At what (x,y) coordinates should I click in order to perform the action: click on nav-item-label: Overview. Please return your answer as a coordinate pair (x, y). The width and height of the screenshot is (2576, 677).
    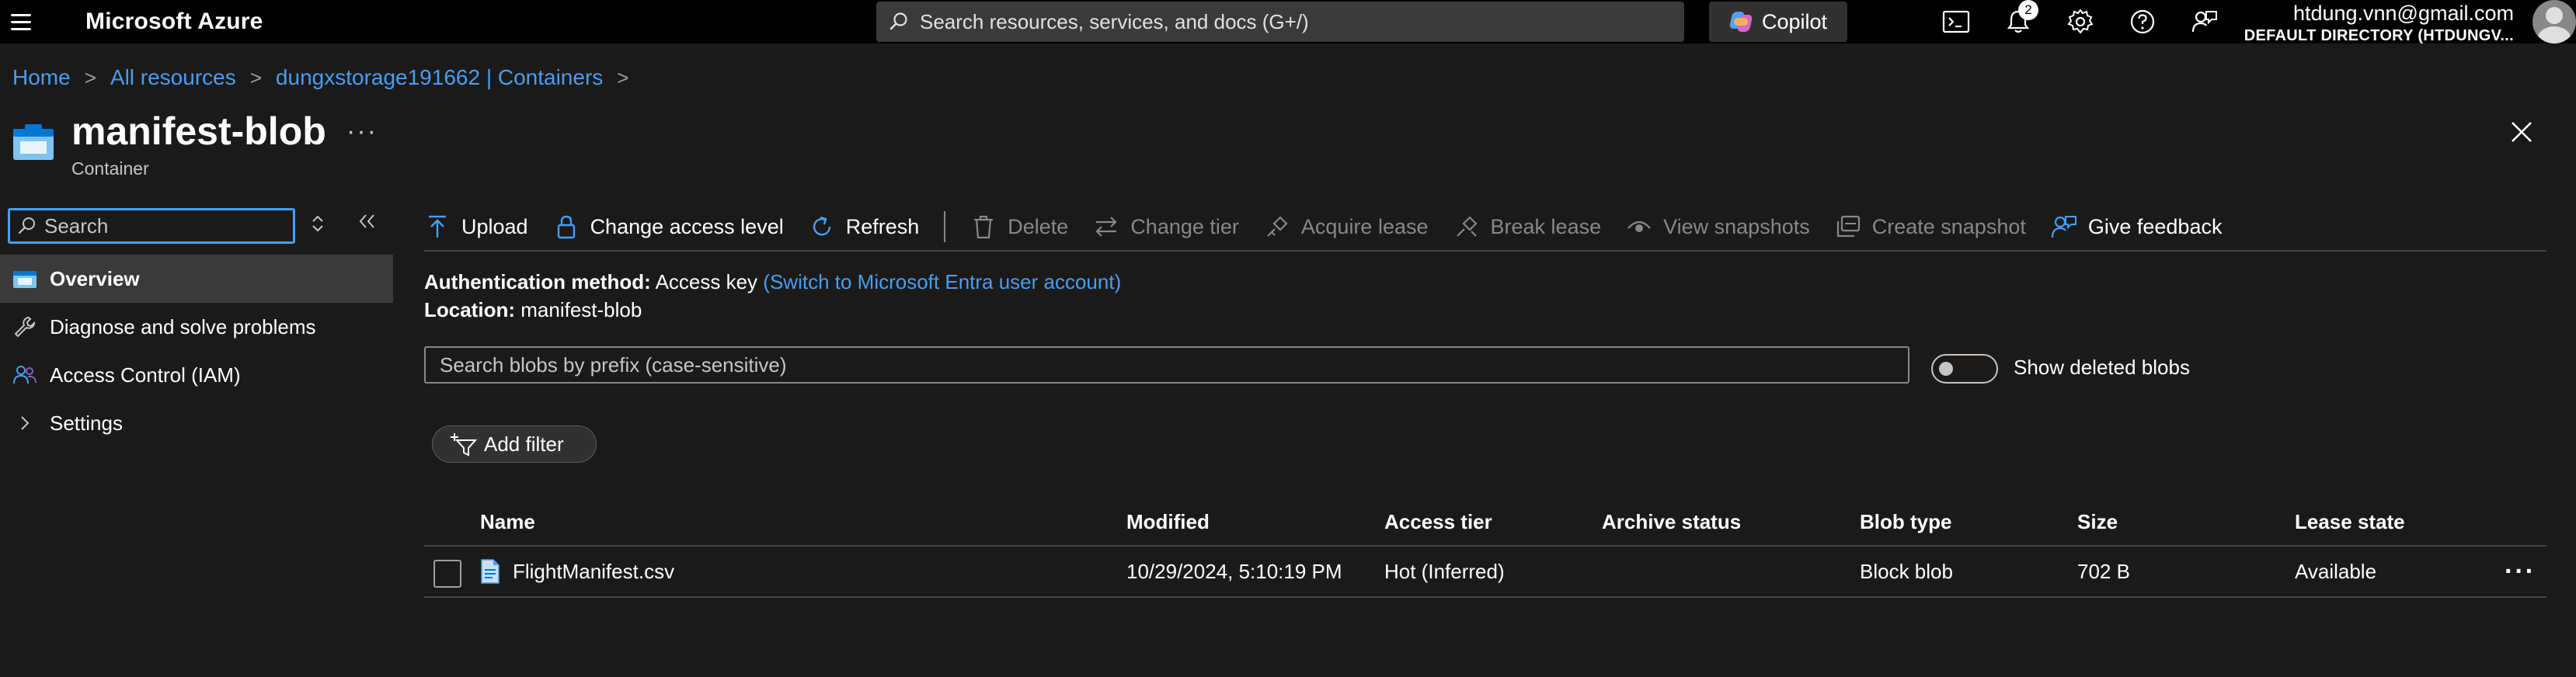
    Looking at the image, I should click on (95, 278).